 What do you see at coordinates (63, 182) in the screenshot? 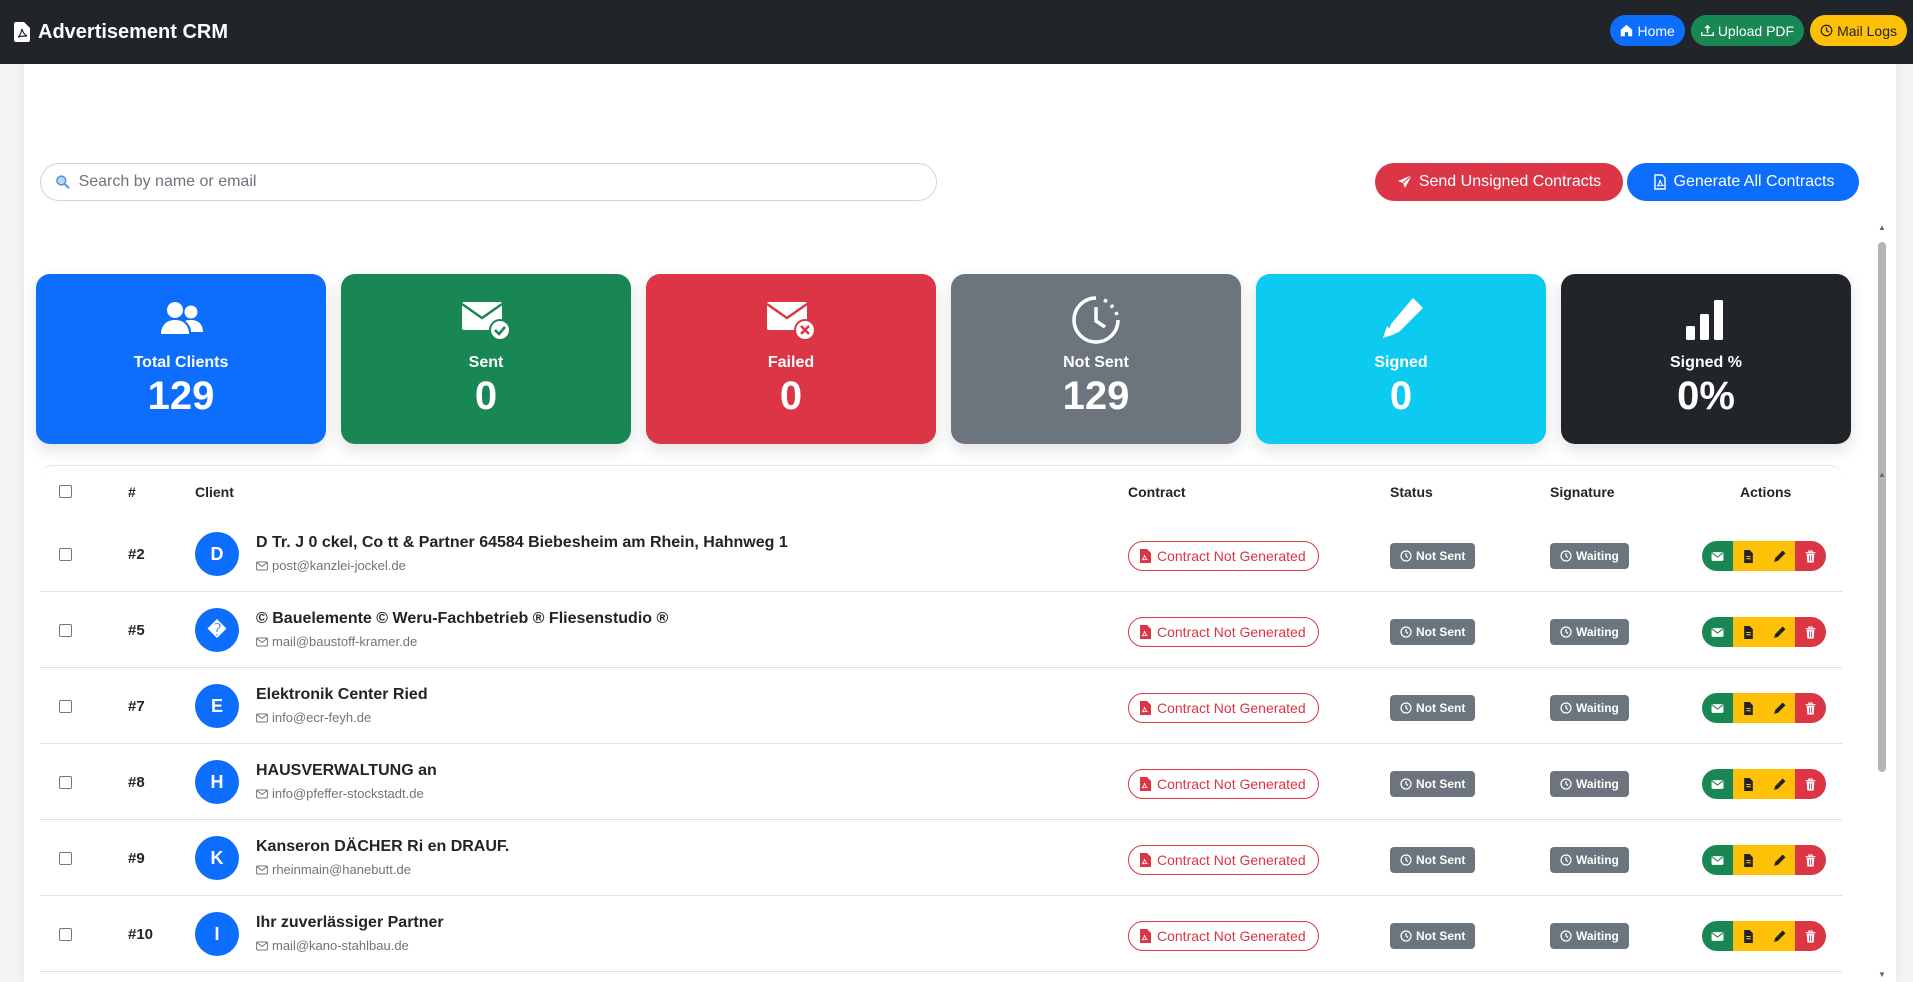
I see `search-icon` at bounding box center [63, 182].